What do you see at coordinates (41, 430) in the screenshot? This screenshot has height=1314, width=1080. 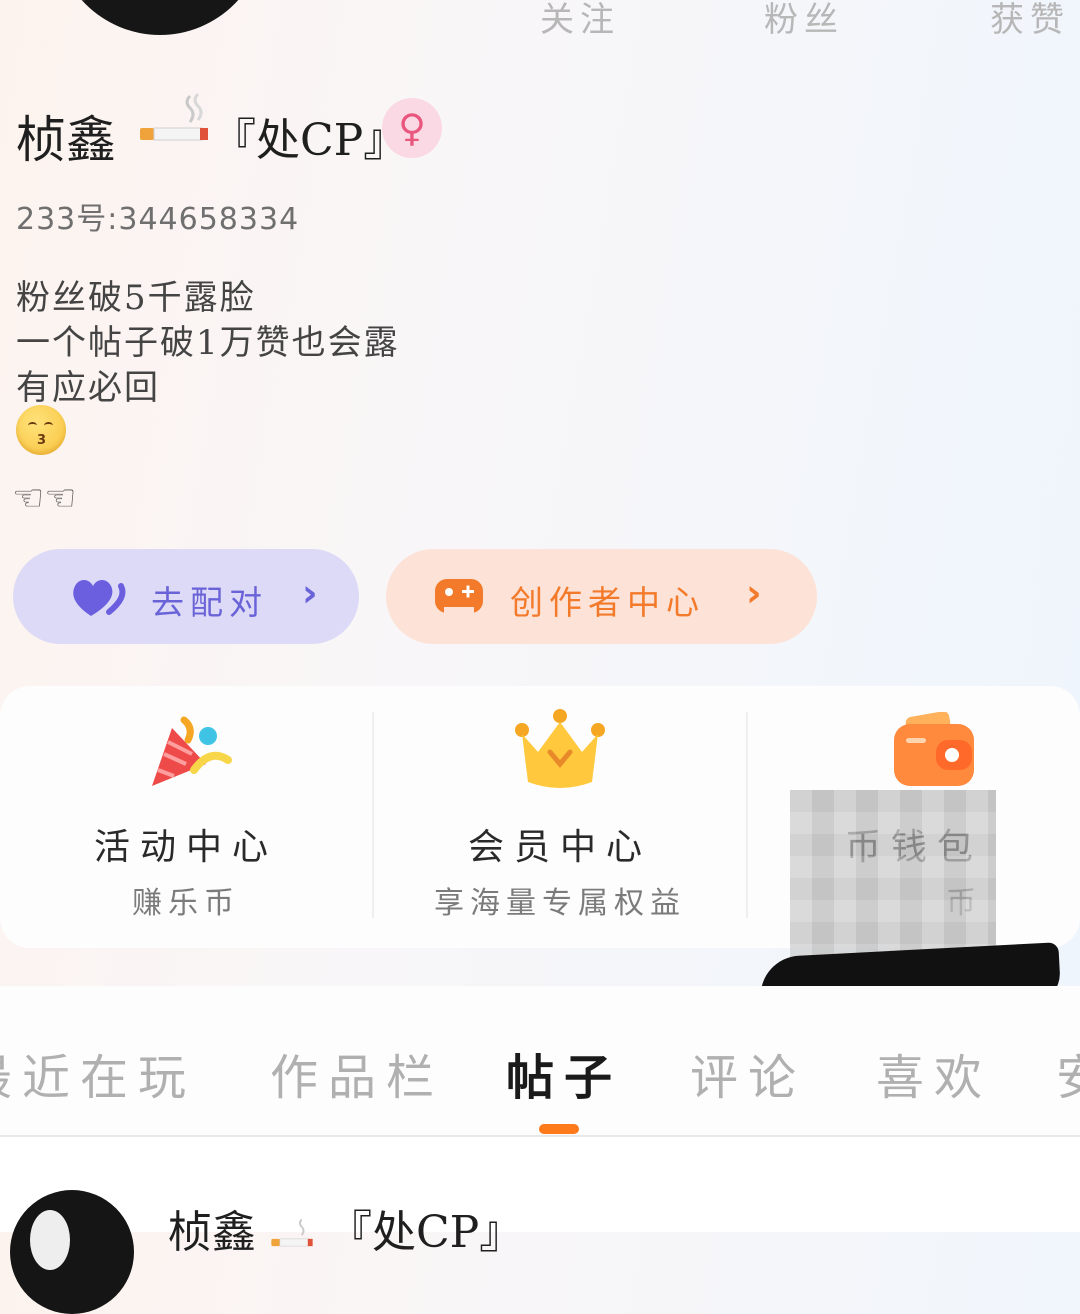 I see `kissing-face-emoji-icon: 3` at bounding box center [41, 430].